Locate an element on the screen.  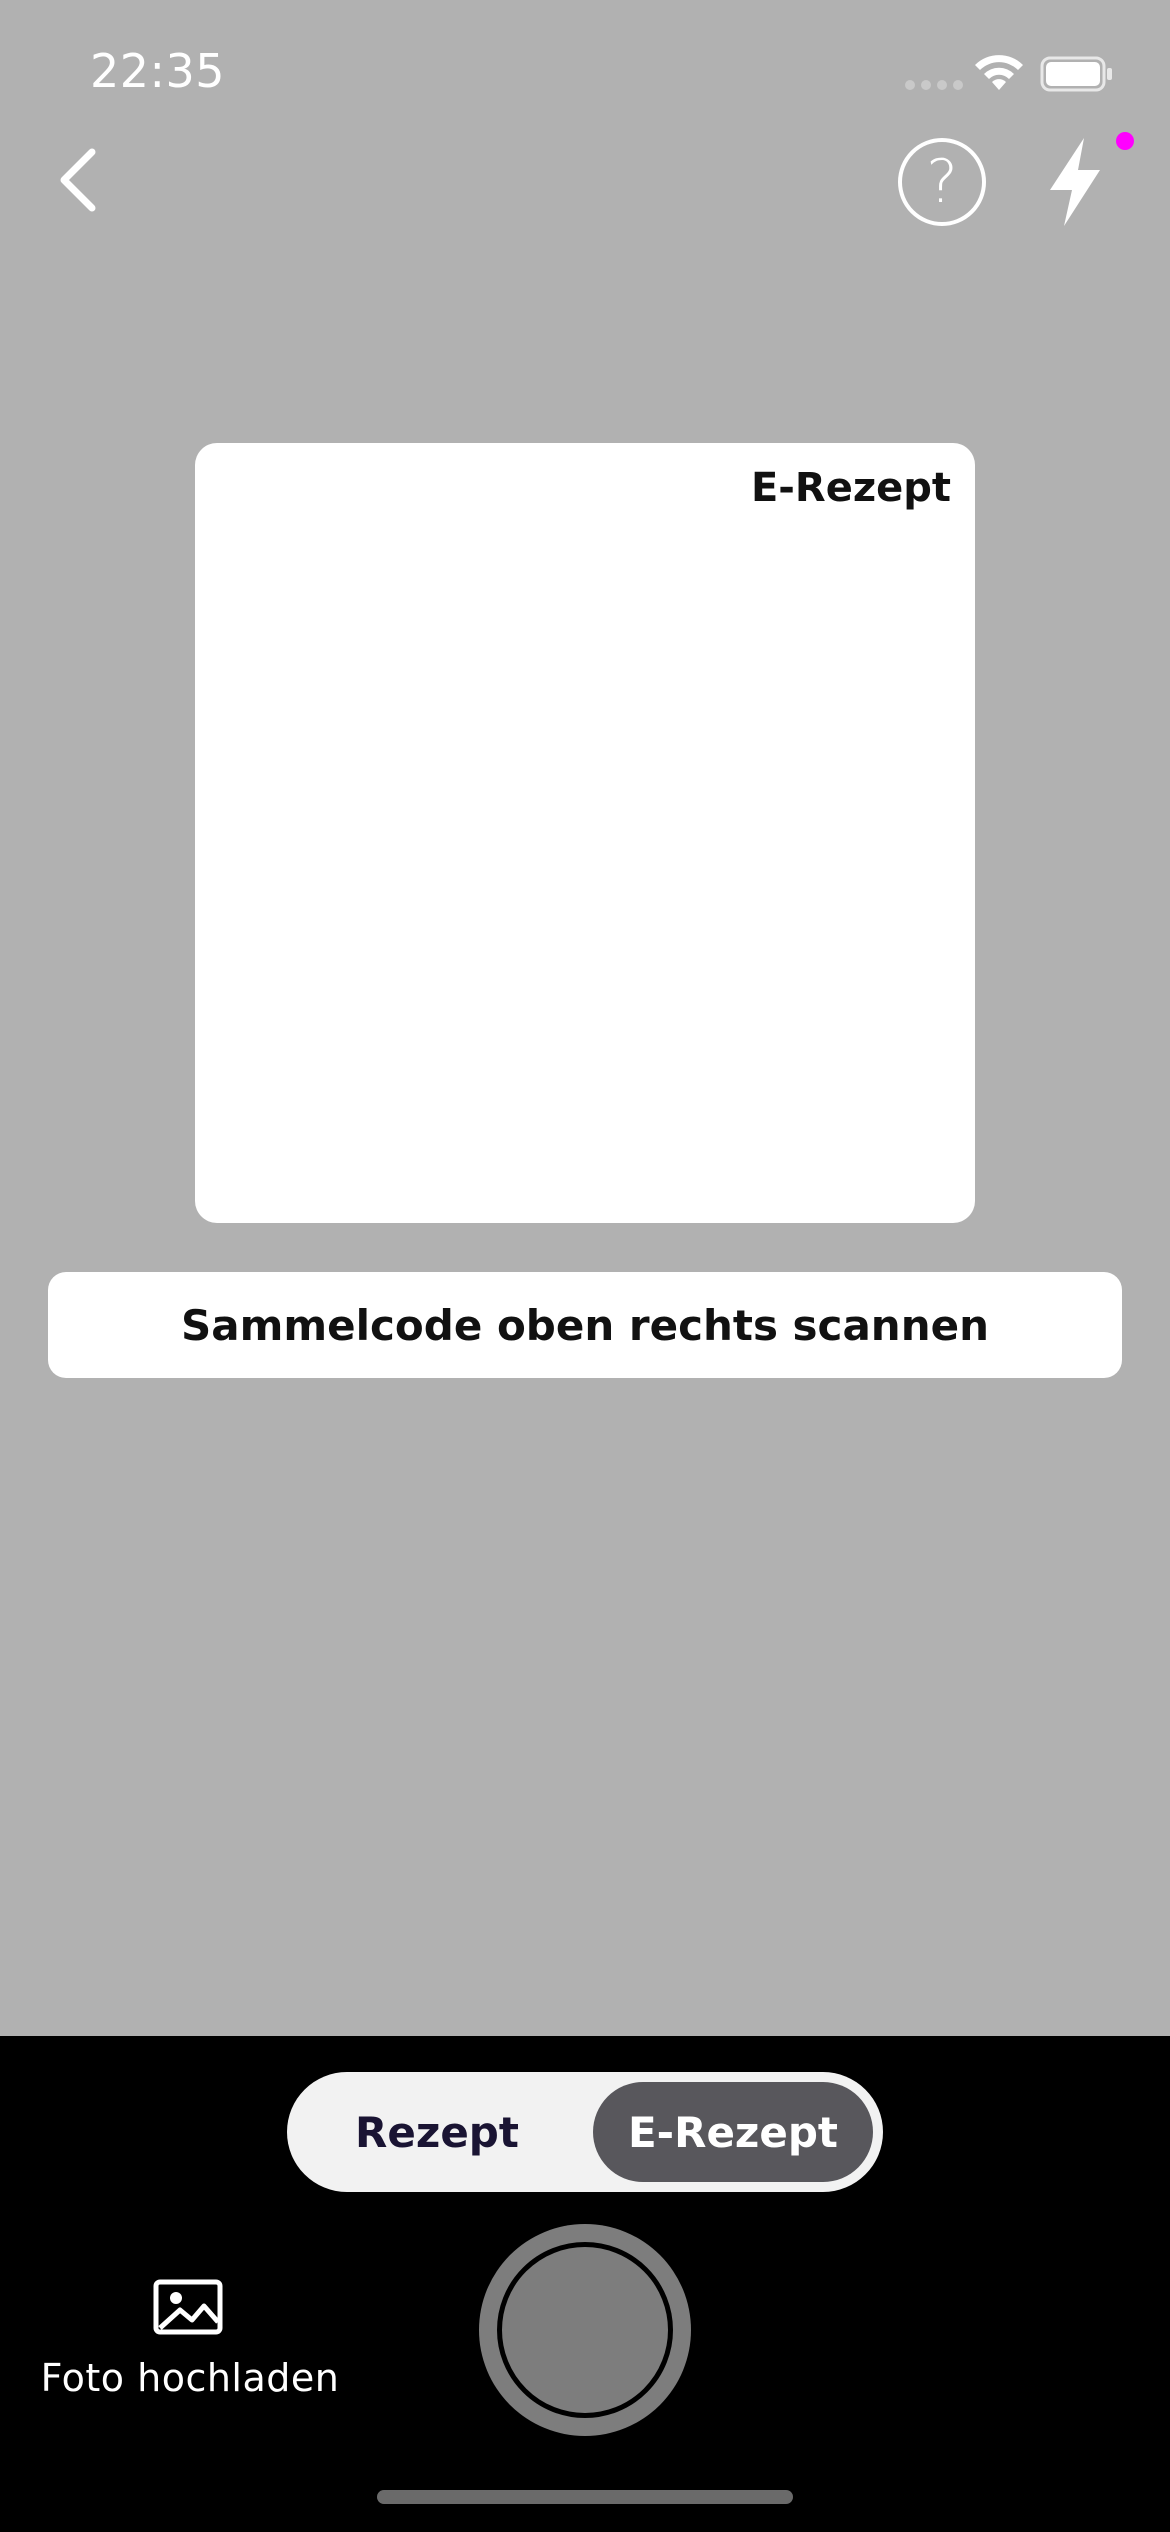
notification-dot is located at coordinates (1125, 141).